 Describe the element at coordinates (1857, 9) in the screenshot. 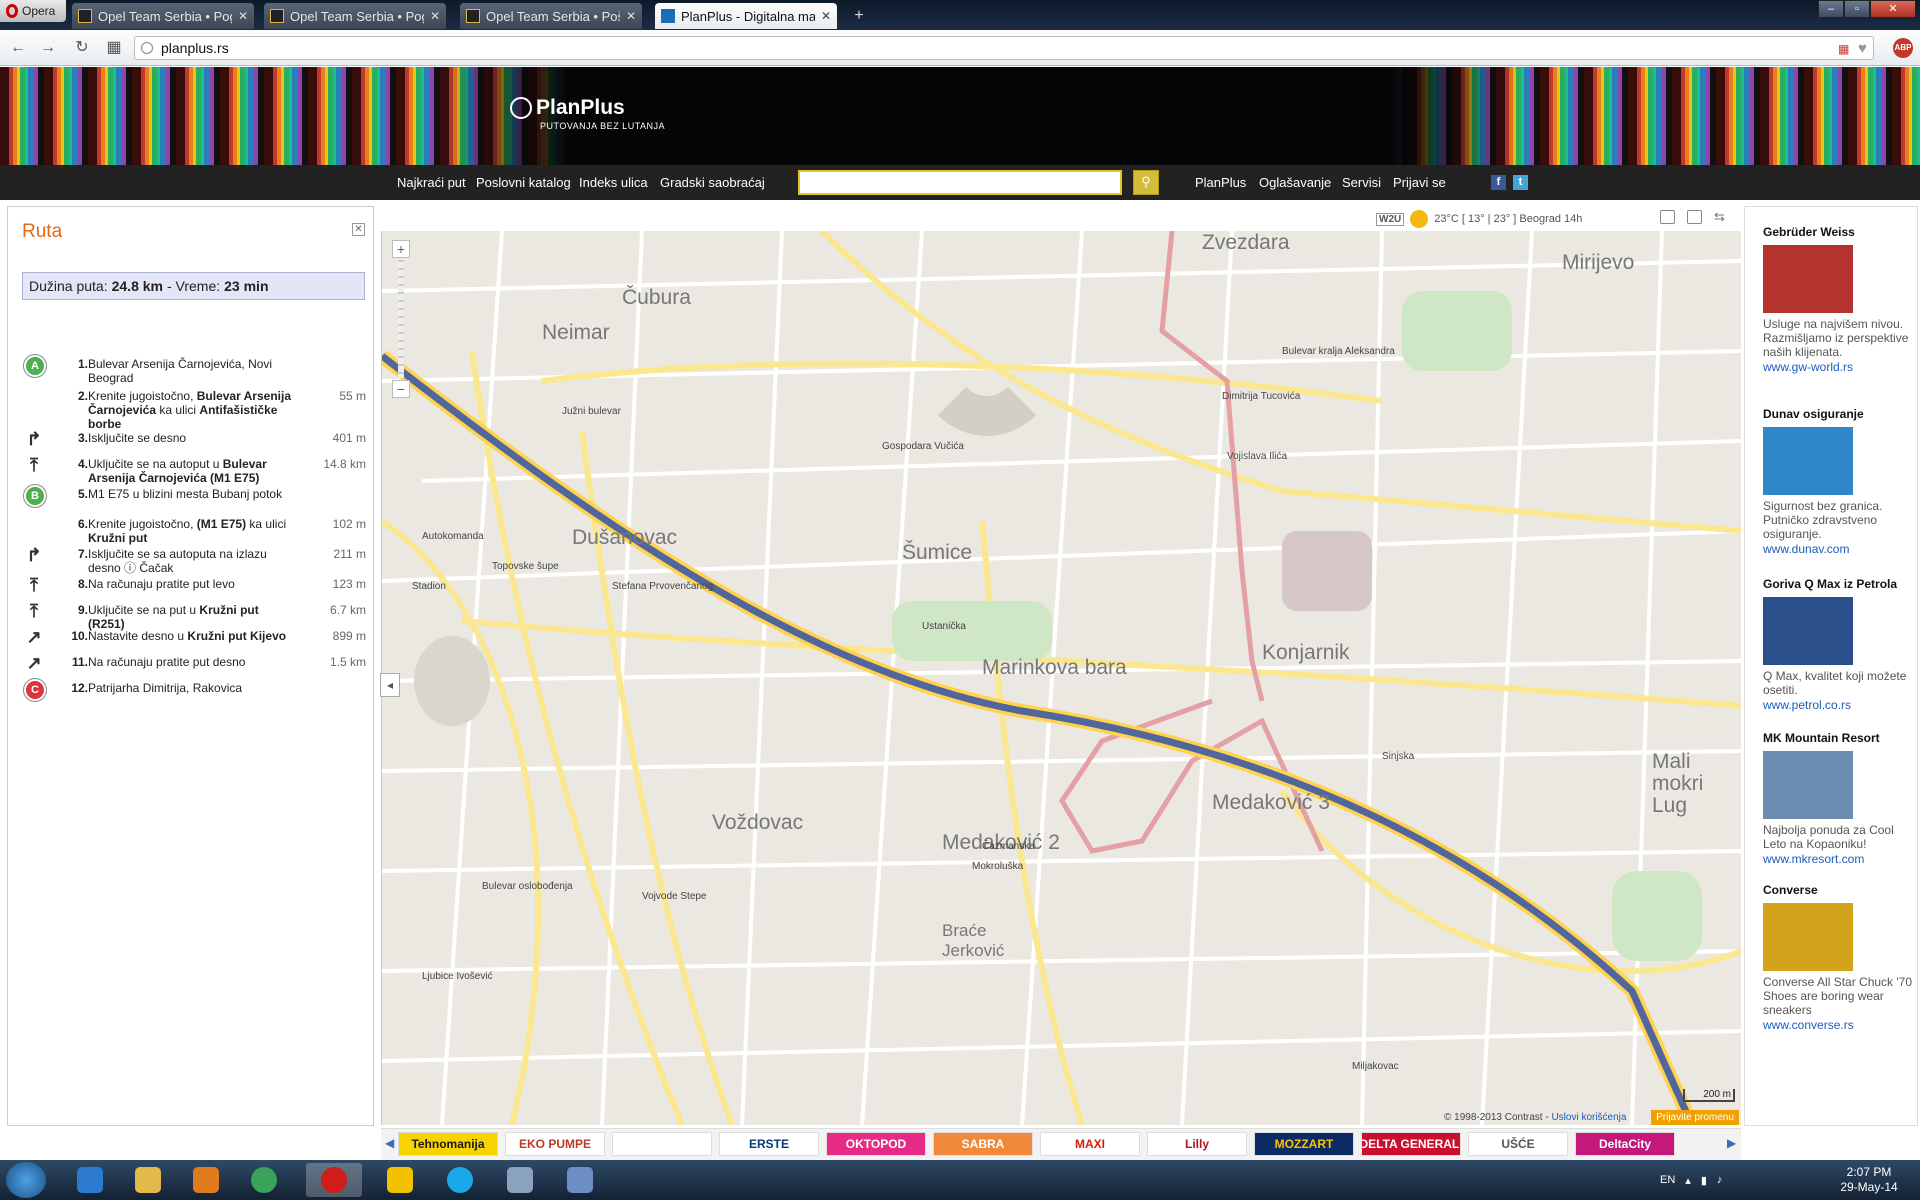

I see `maximize-icon: ▫` at that location.